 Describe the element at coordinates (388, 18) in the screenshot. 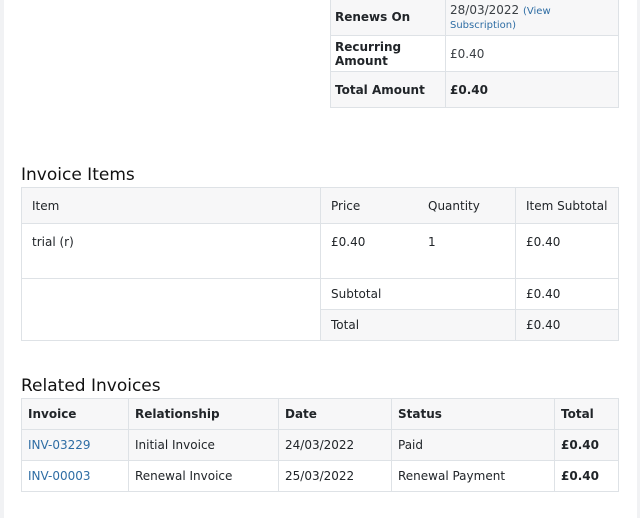

I see `summary-label: Renews On` at that location.